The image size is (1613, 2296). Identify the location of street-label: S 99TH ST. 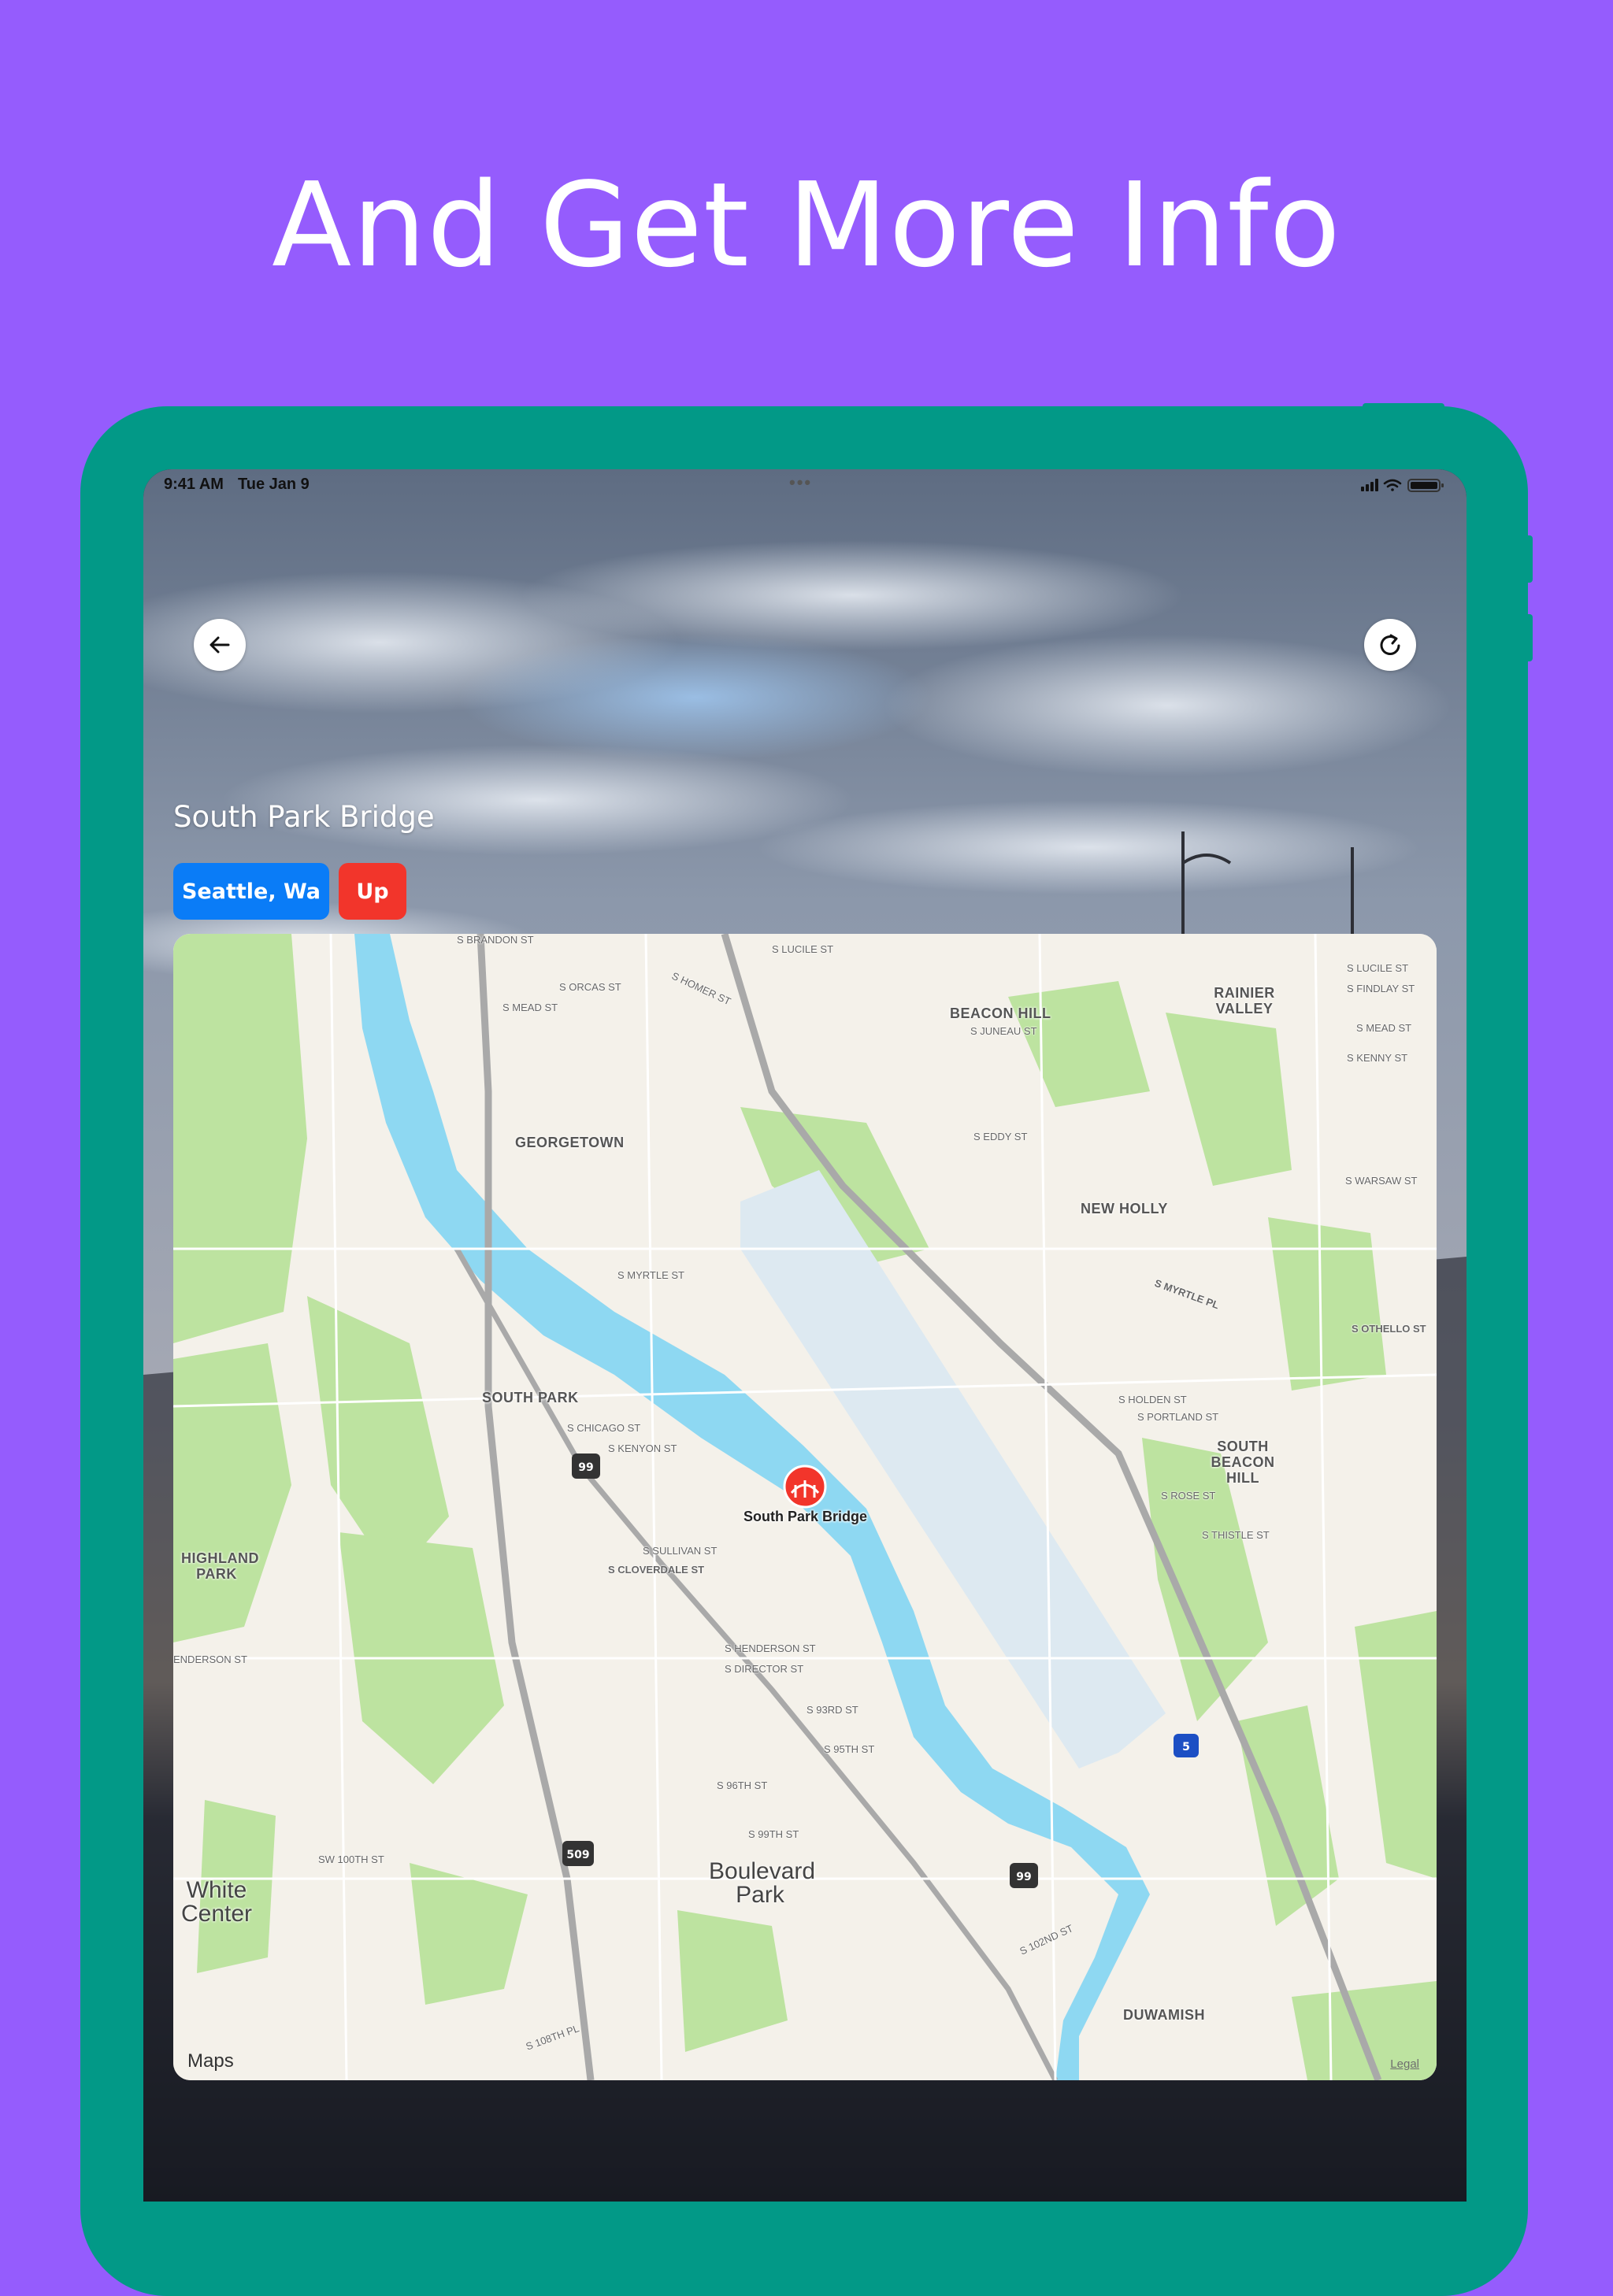
(773, 1834).